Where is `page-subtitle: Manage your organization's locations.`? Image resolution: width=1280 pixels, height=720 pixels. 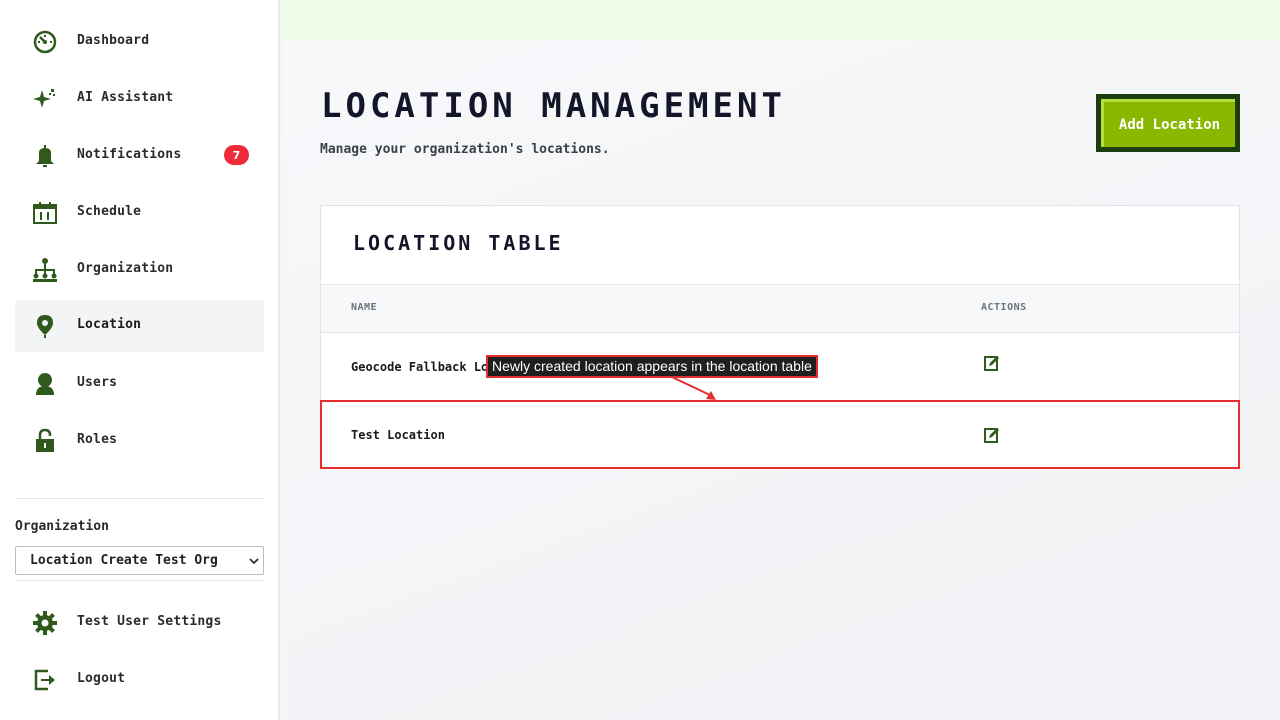
page-subtitle: Manage your organization's locations. is located at coordinates (465, 149).